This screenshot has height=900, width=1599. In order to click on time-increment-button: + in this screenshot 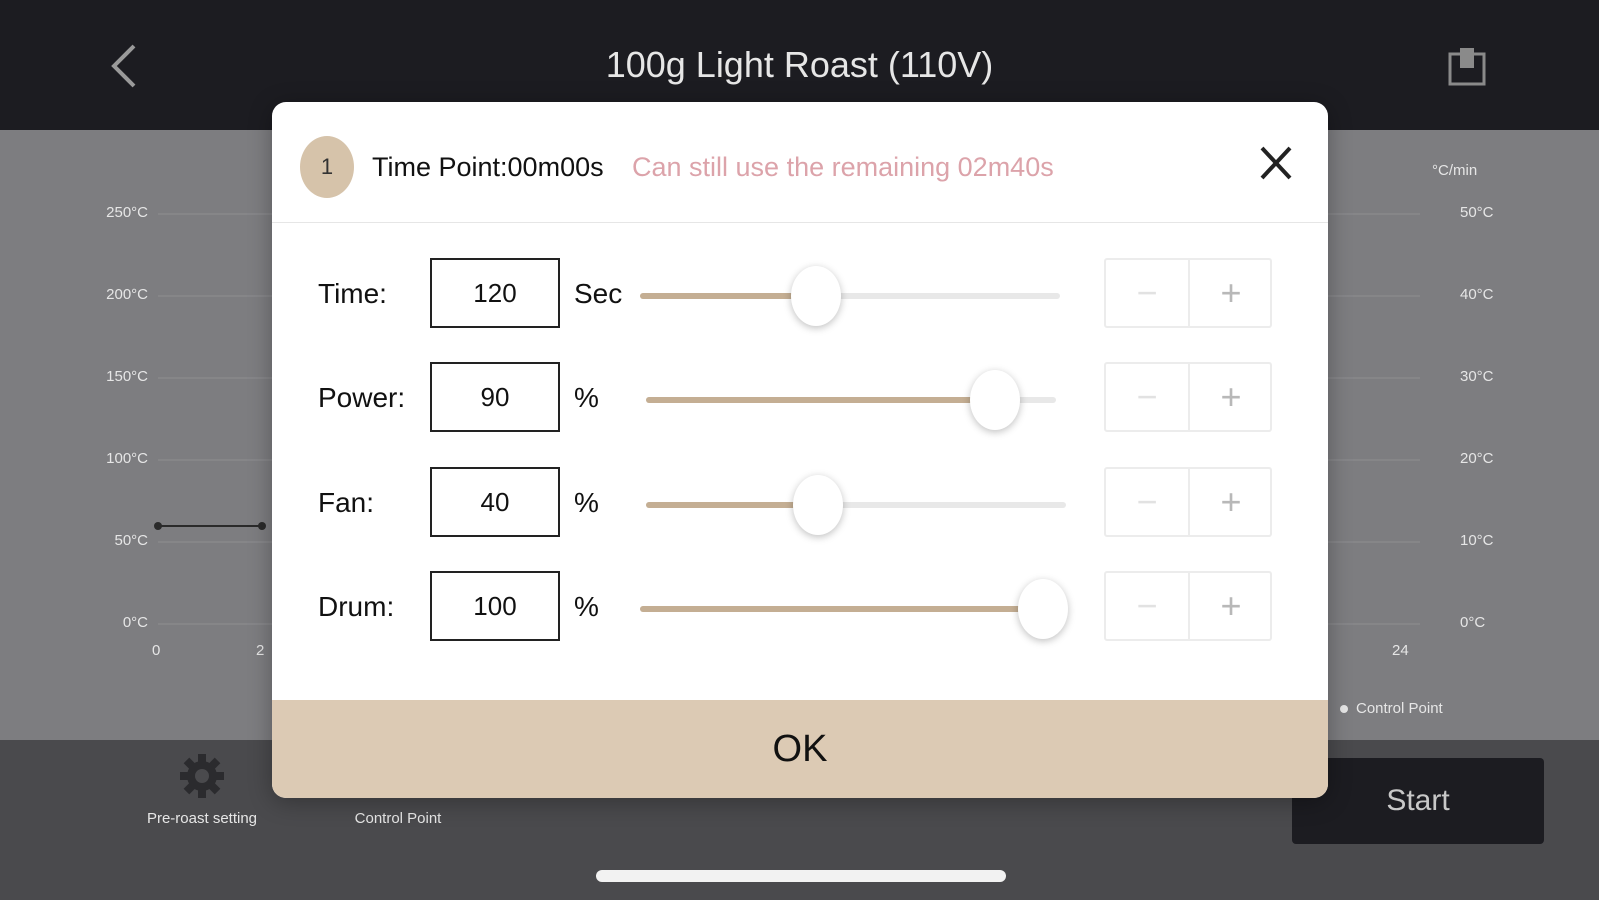, I will do `click(1231, 293)`.